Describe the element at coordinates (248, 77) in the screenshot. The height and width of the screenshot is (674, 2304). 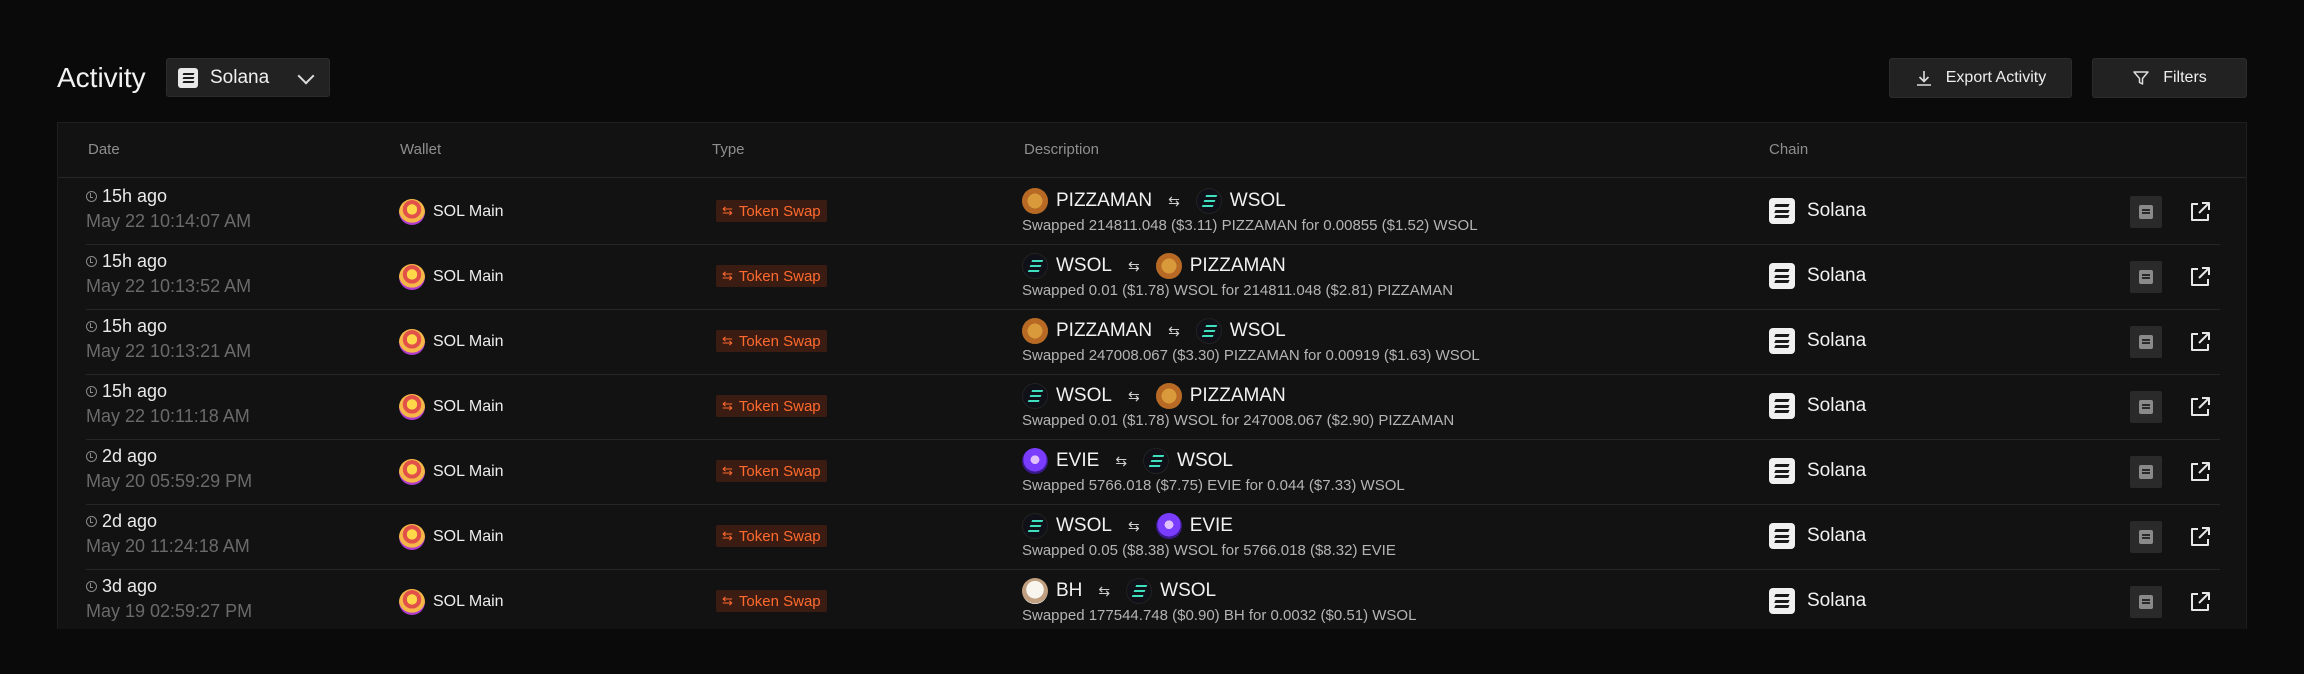
I see `chain-select: Solana` at that location.